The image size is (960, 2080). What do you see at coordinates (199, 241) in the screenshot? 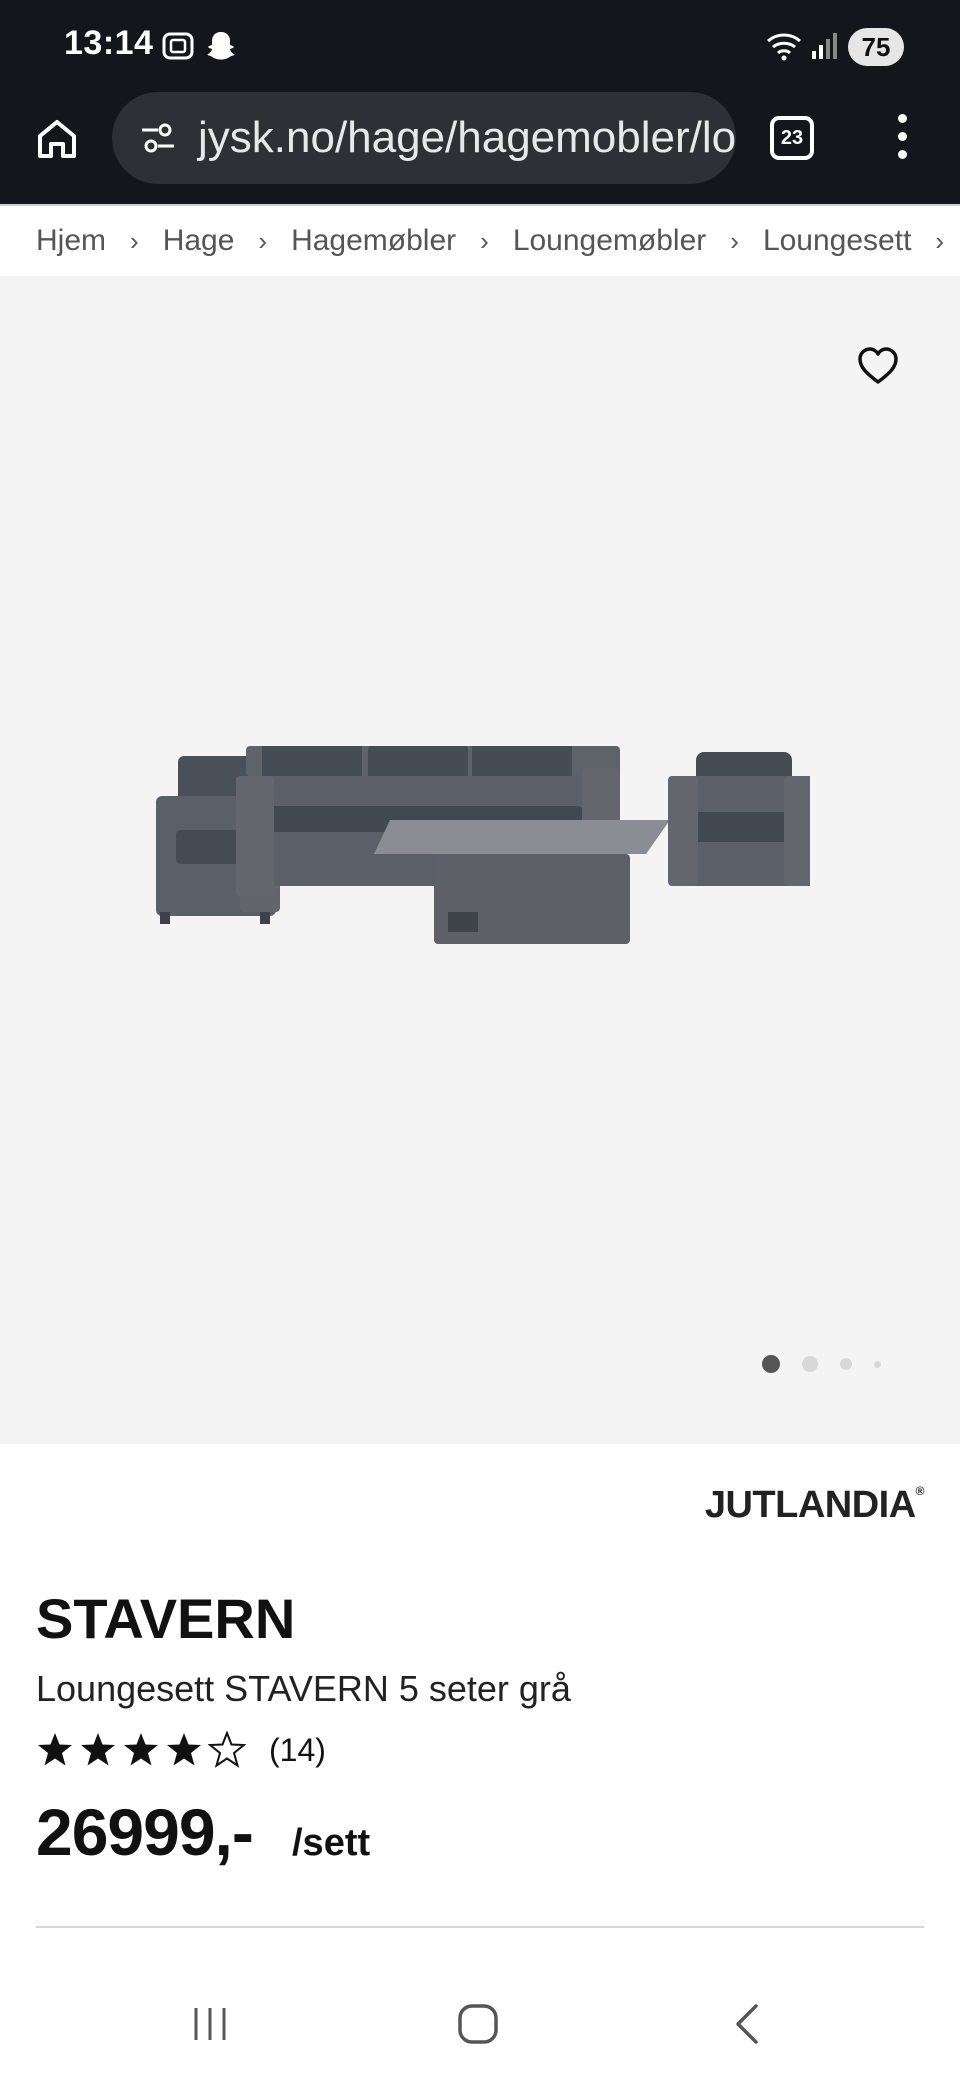
I see `breadcrumb-hage: Hage` at bounding box center [199, 241].